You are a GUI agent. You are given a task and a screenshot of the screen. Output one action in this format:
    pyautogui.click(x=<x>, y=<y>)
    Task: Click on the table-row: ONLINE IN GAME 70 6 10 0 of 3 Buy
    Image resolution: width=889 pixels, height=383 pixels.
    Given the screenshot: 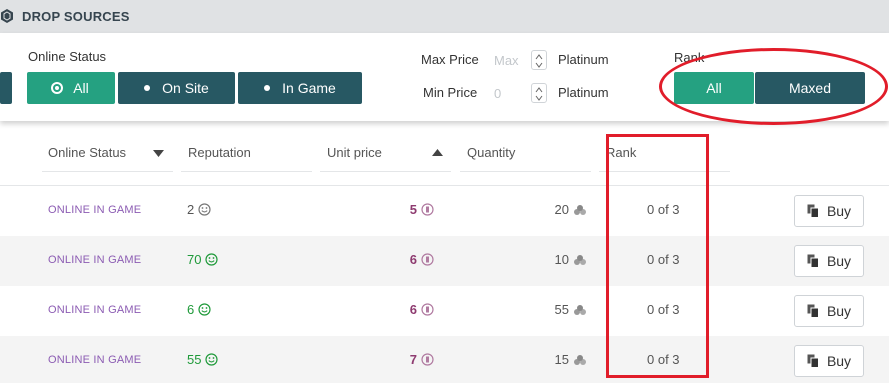 What is the action you would take?
    pyautogui.click(x=444, y=261)
    